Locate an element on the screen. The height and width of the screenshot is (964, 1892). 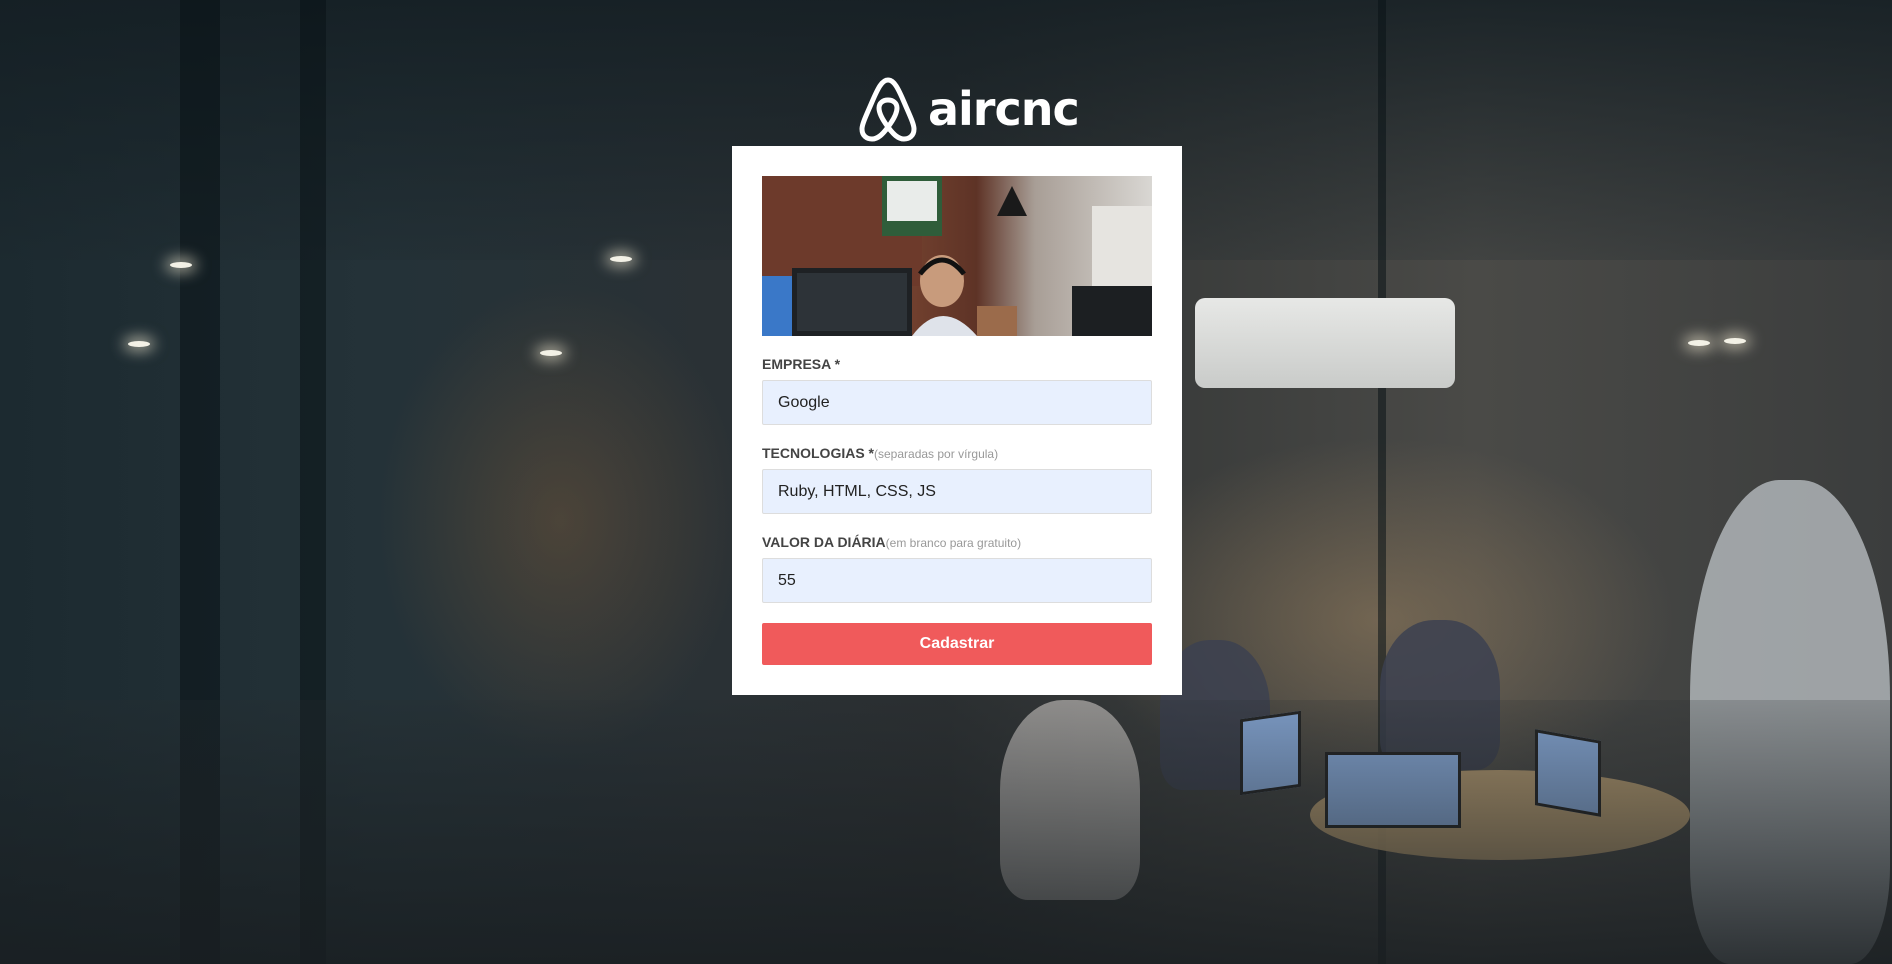
company-label: EMPRESA * is located at coordinates (801, 364).